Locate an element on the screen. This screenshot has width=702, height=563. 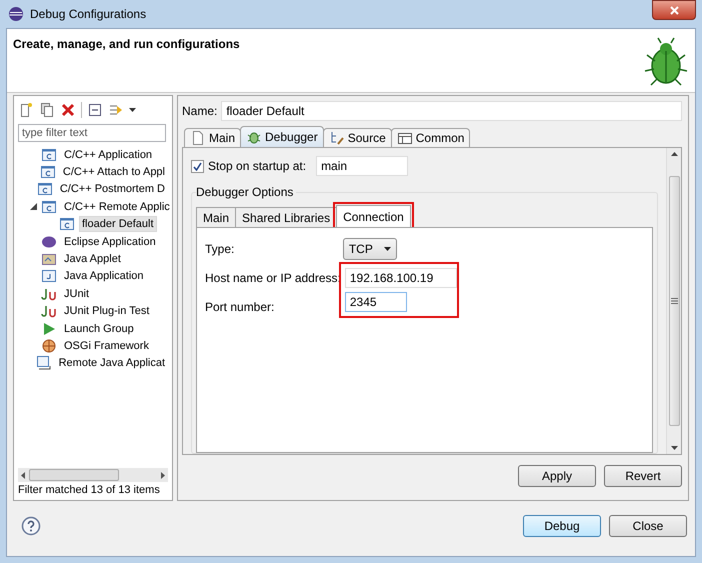
host-label: Host name or IP address: is located at coordinates (273, 277).